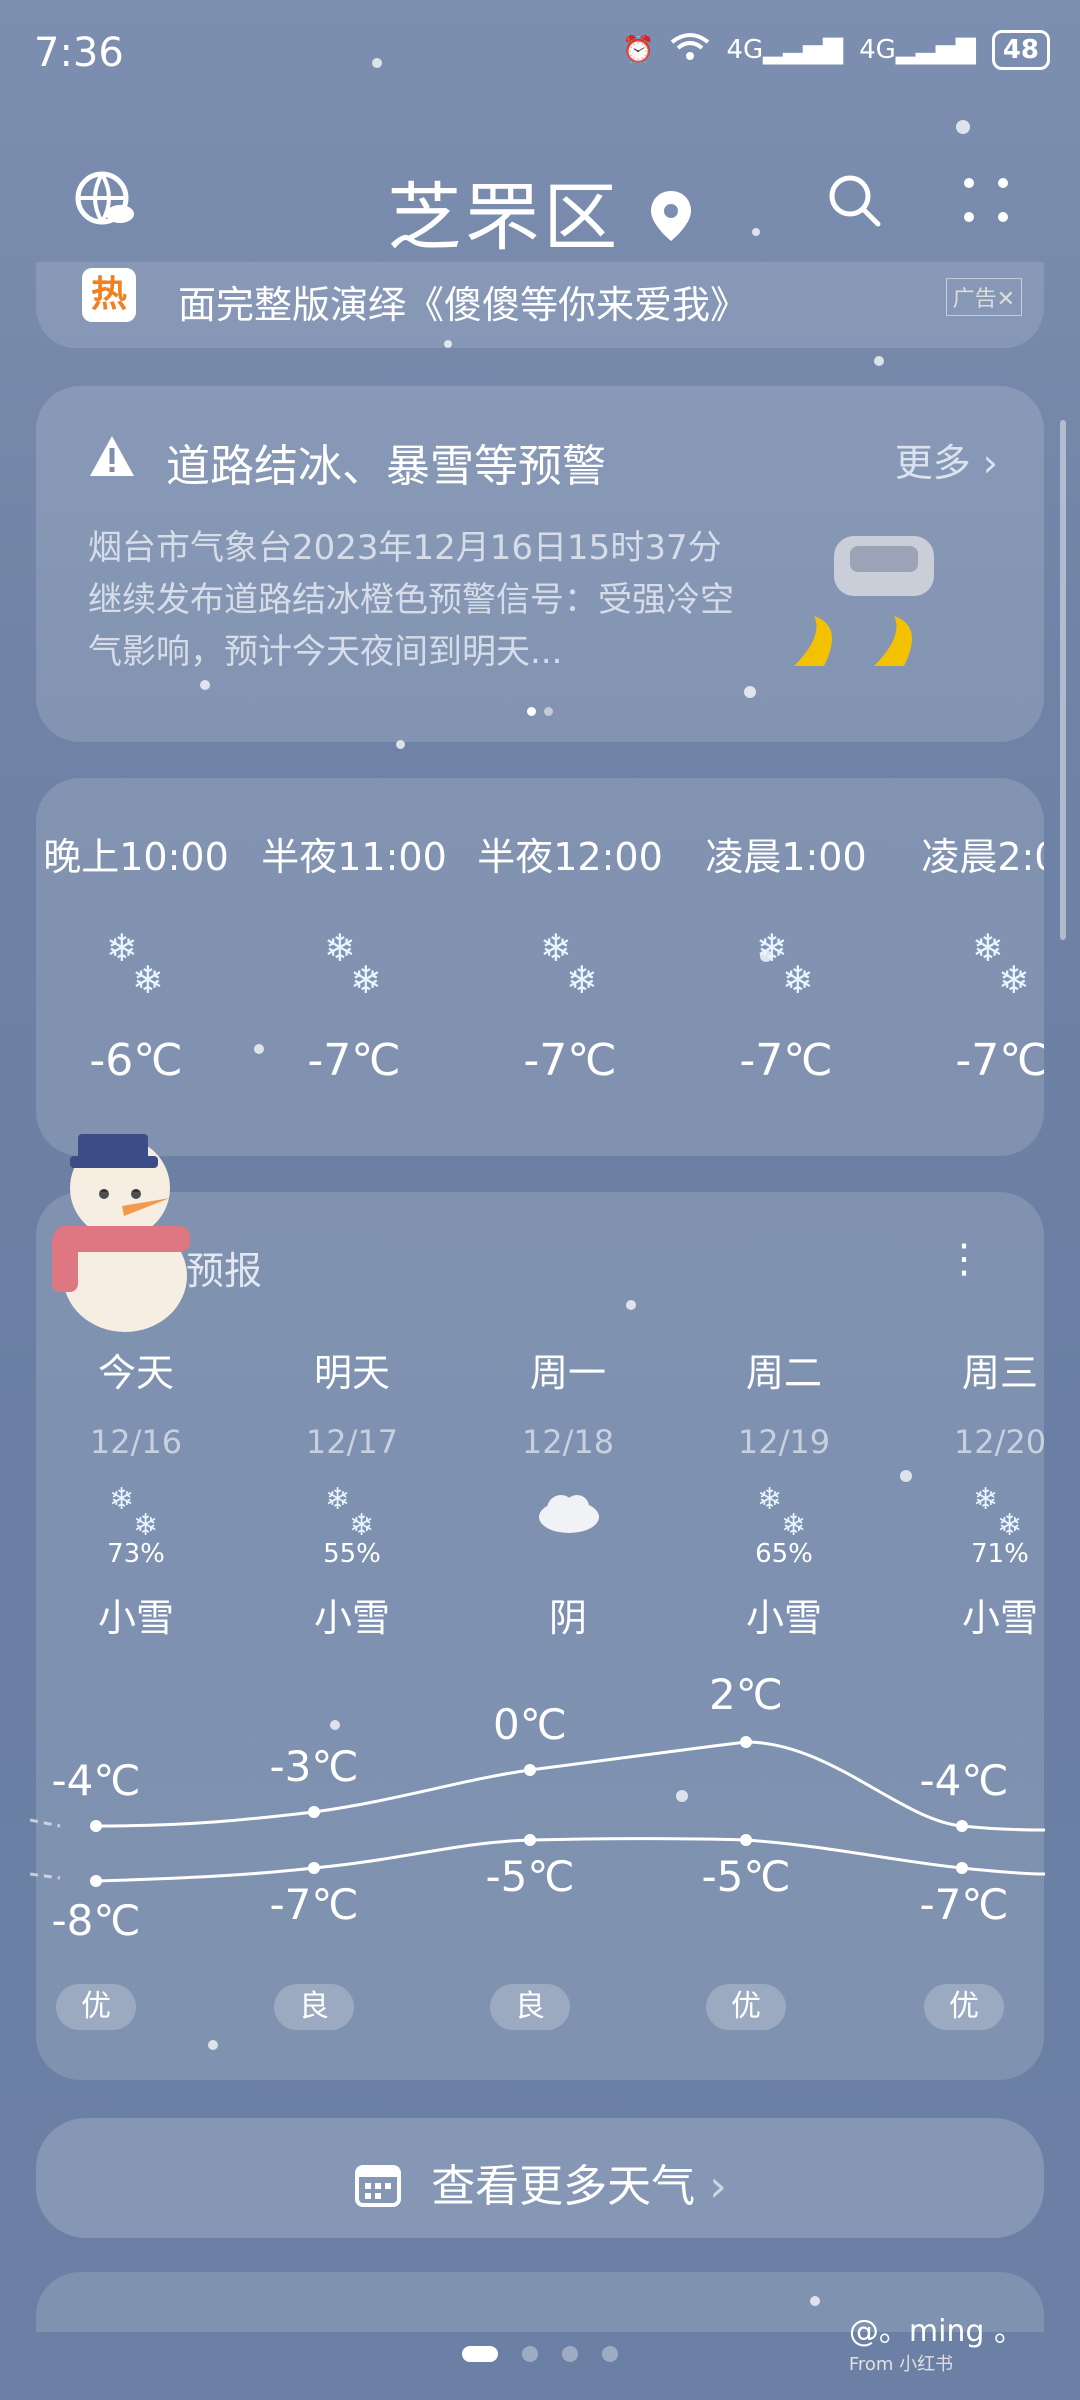 The height and width of the screenshot is (2400, 1080). What do you see at coordinates (879, 361) in the screenshot?
I see `snowflake` at bounding box center [879, 361].